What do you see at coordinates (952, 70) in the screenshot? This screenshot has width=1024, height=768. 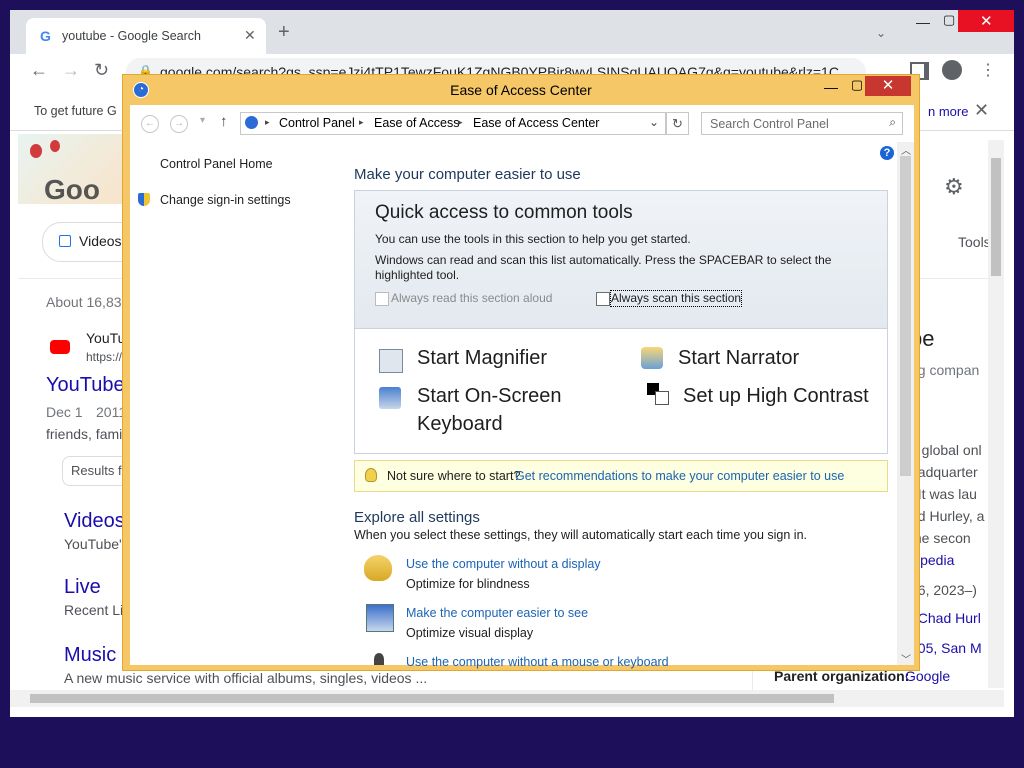 I see `profile-avatar-icon` at bounding box center [952, 70].